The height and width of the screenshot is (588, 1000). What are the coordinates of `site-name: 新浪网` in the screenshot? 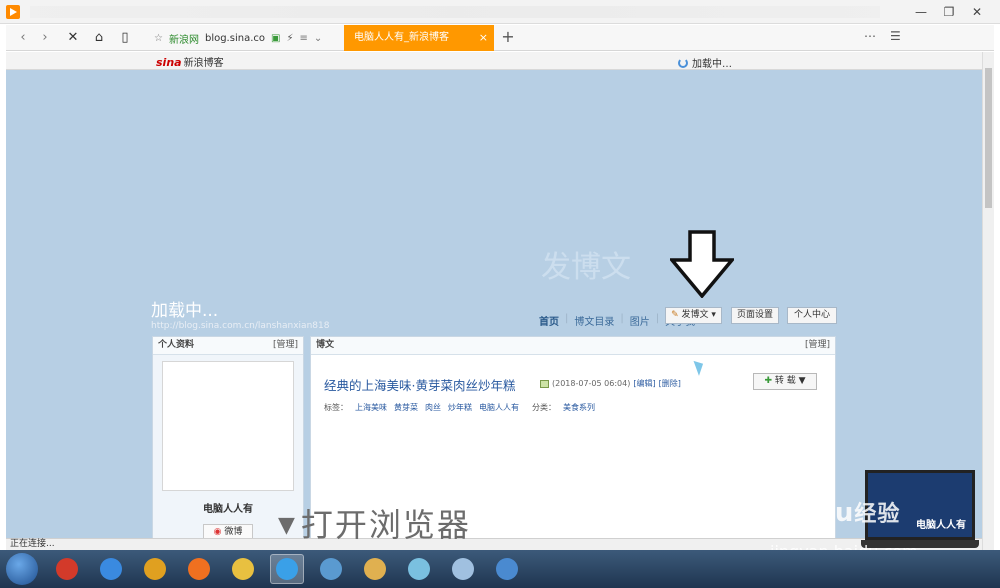 It's located at (183, 40).